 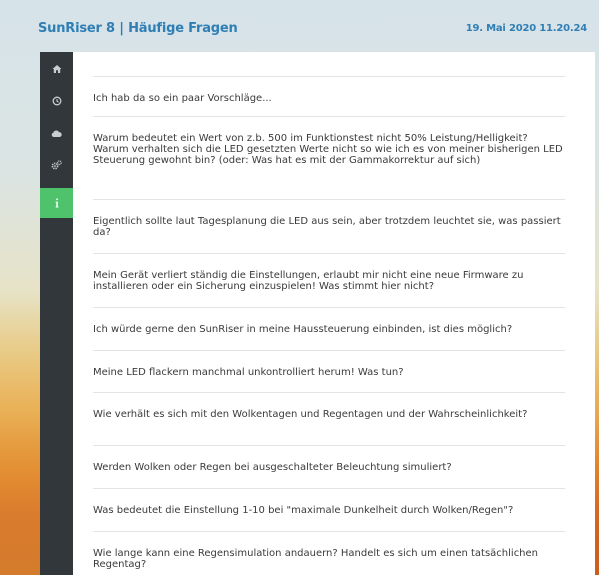 I want to click on info-icon, so click(x=56, y=203).